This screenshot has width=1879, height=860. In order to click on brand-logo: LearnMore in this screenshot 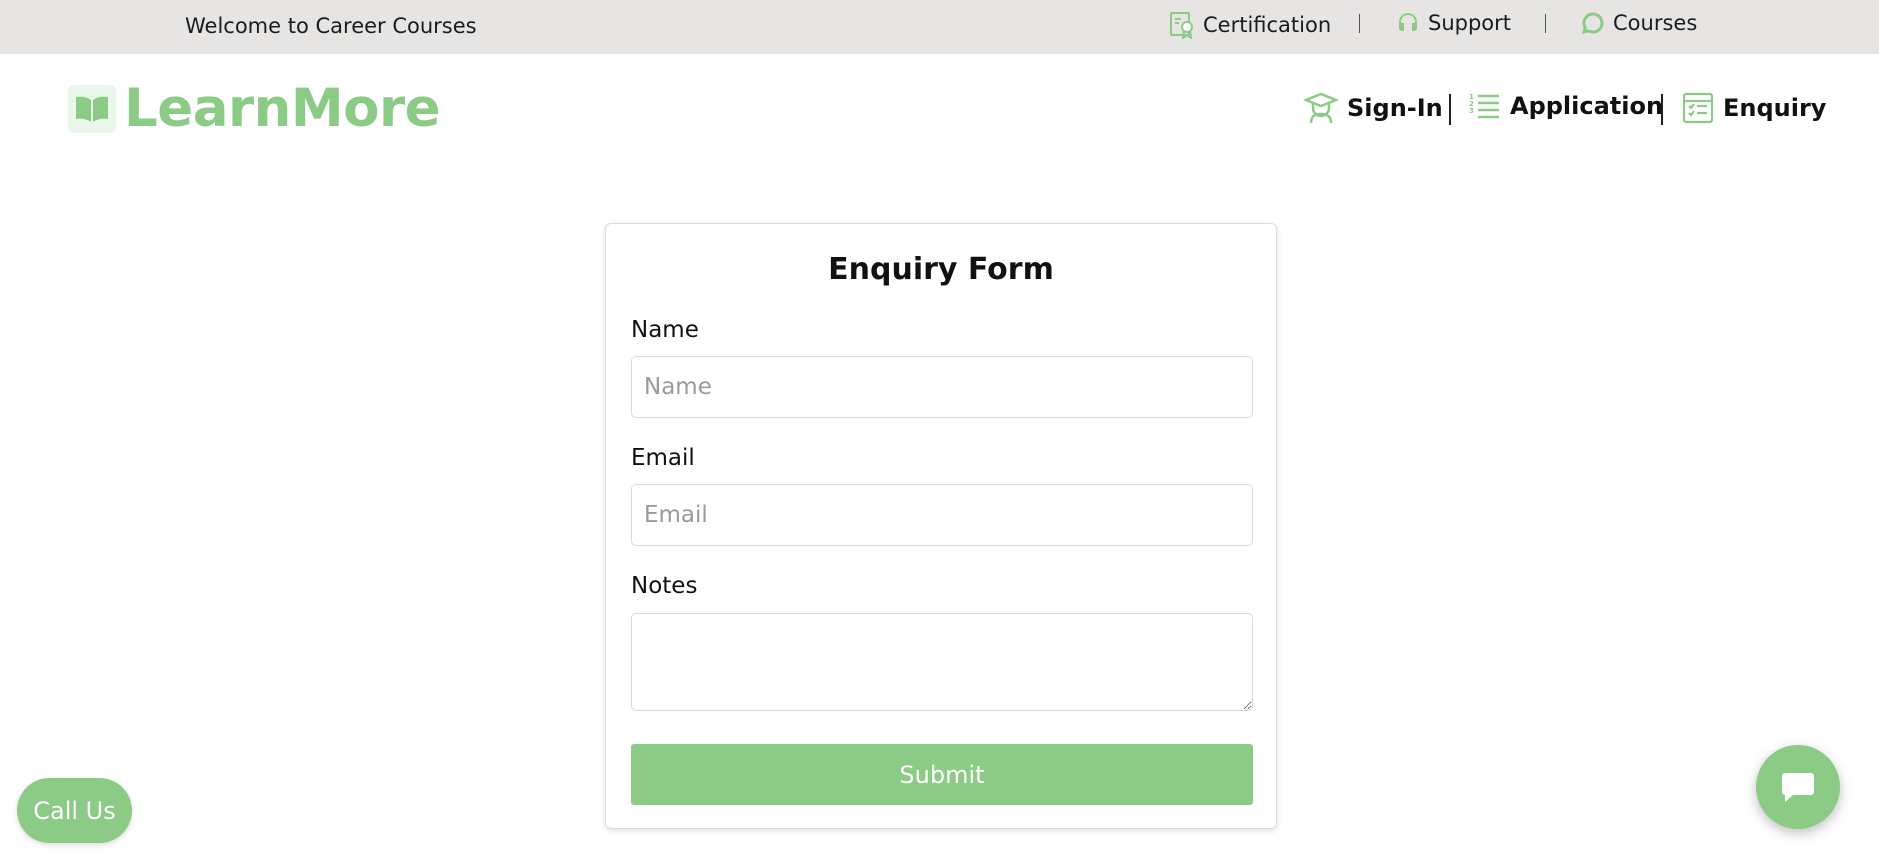, I will do `click(254, 108)`.